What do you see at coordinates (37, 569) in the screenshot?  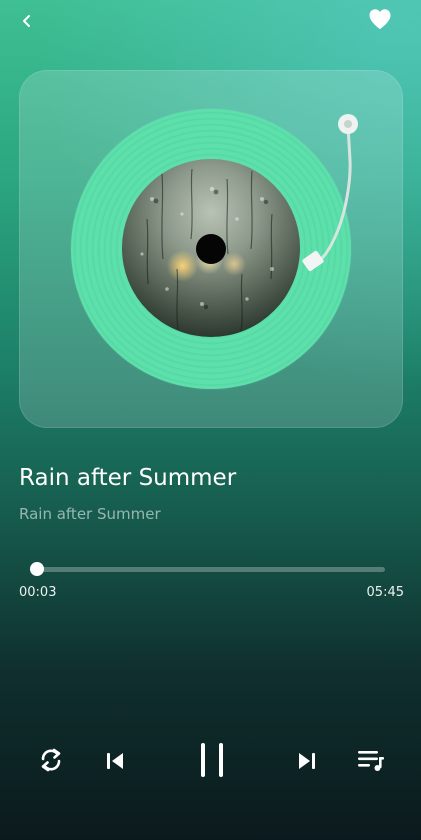 I see `progress-thumb` at bounding box center [37, 569].